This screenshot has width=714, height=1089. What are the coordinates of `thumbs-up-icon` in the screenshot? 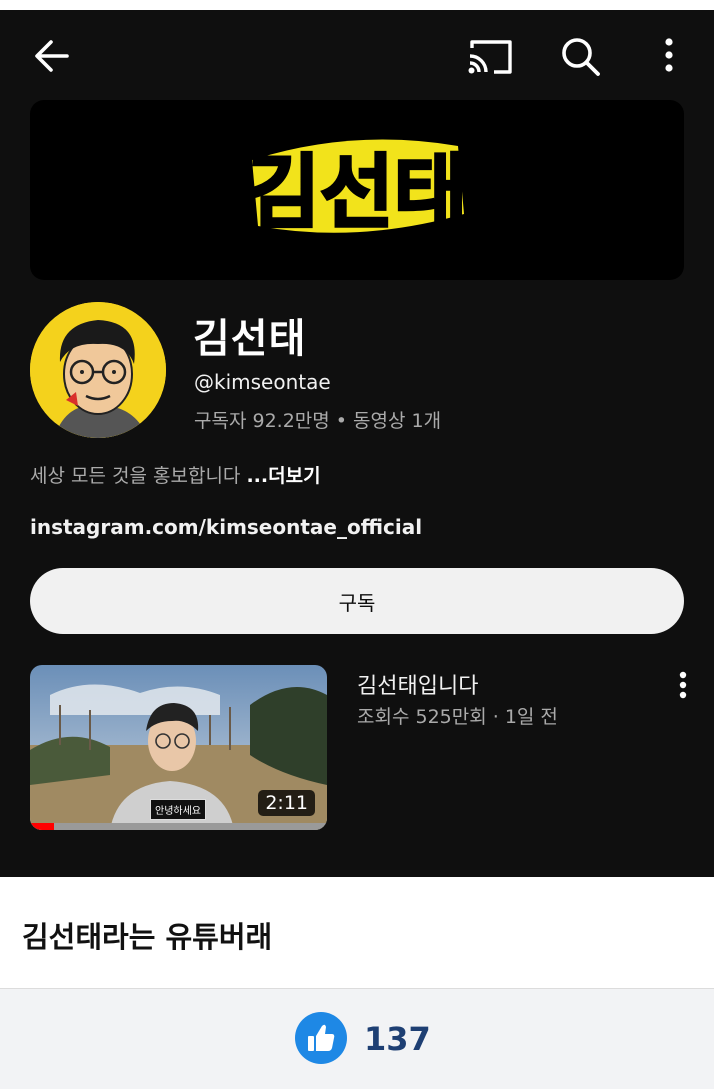 It's located at (321, 1038).